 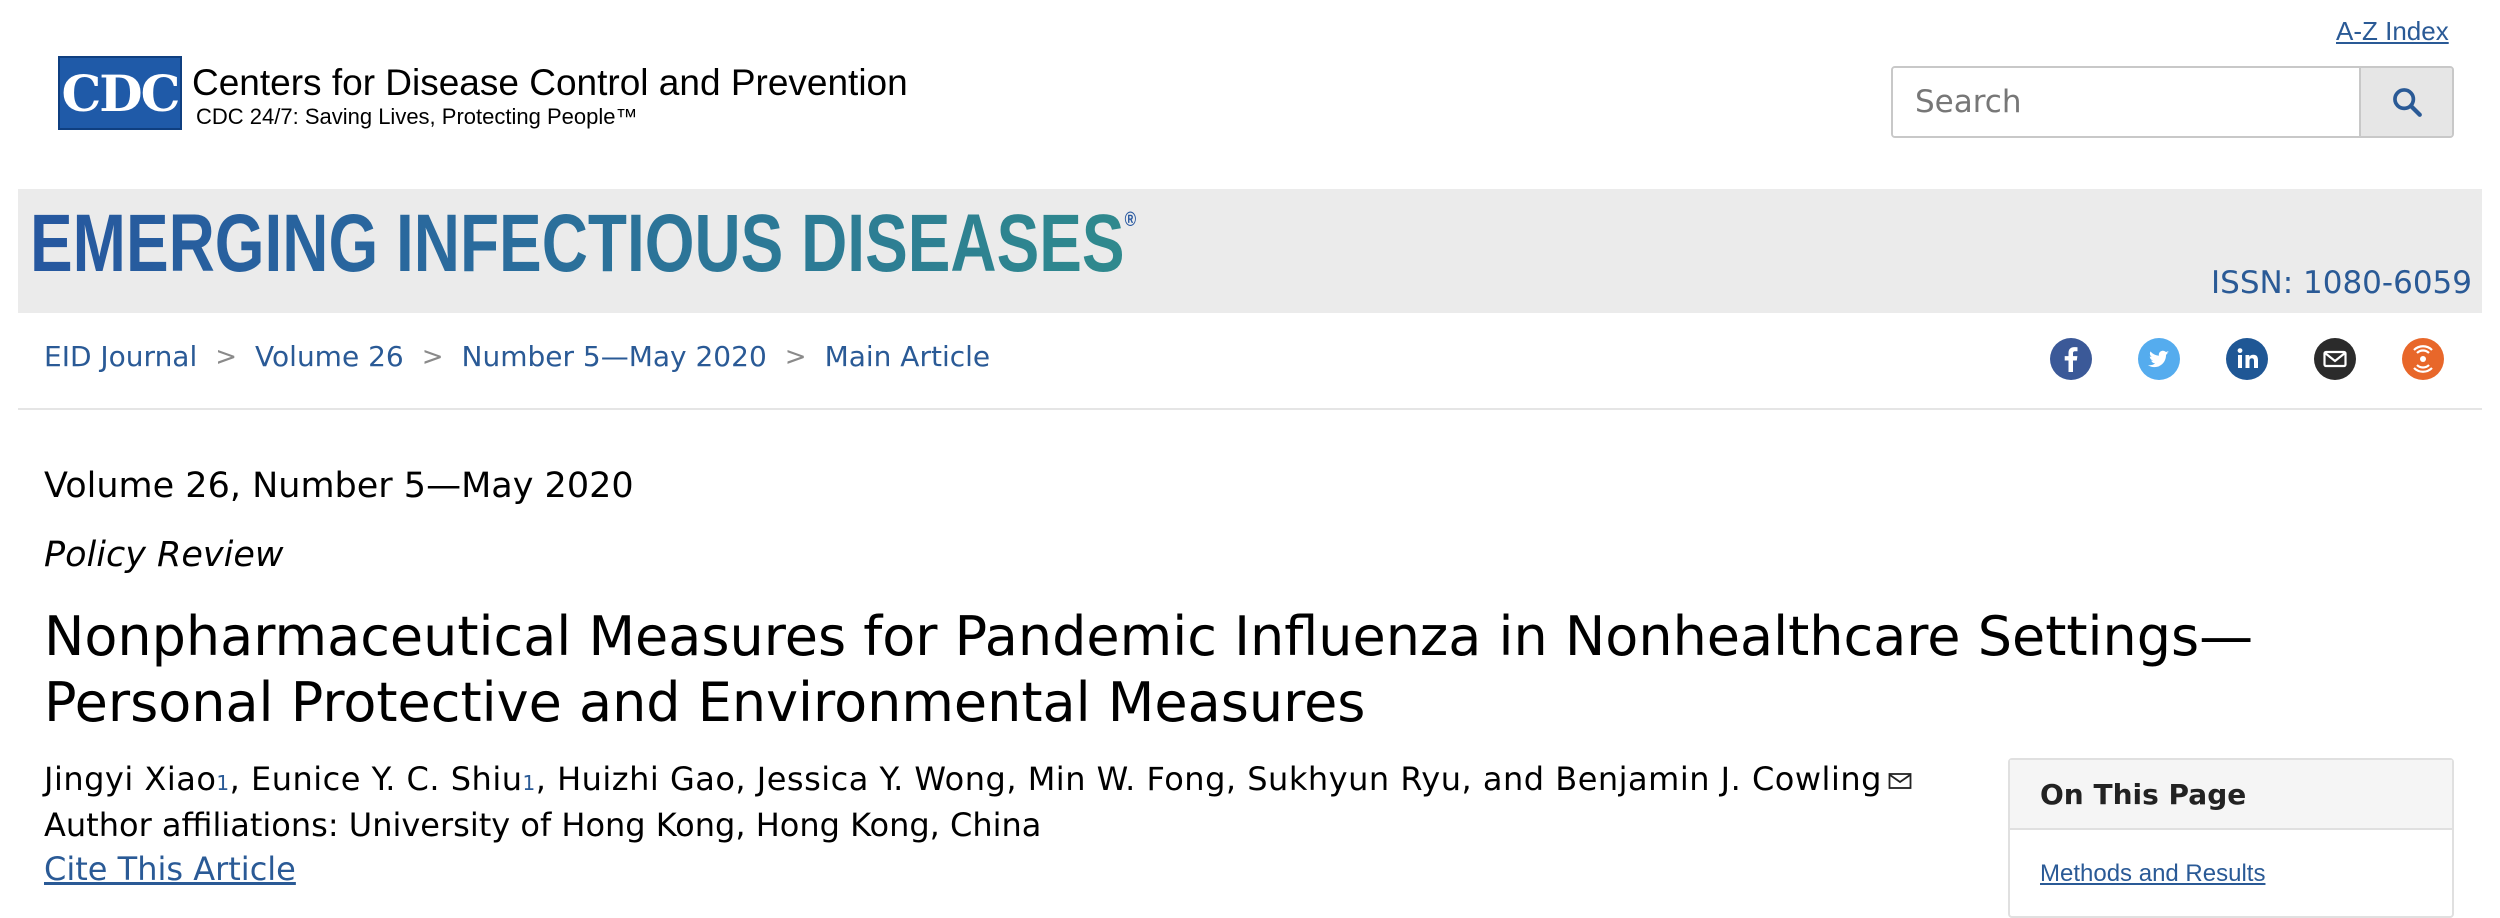 I want to click on issn: ISSN: 1080-6059, so click(x=2341, y=283).